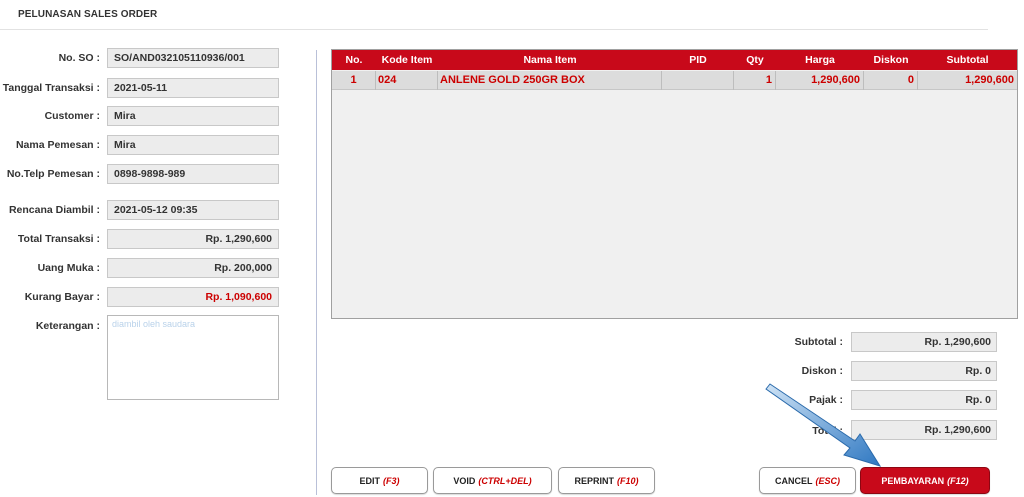 The height and width of the screenshot is (497, 1024). Describe the element at coordinates (924, 430) in the screenshot. I see `total-field: Rp. 1,290,600` at that location.